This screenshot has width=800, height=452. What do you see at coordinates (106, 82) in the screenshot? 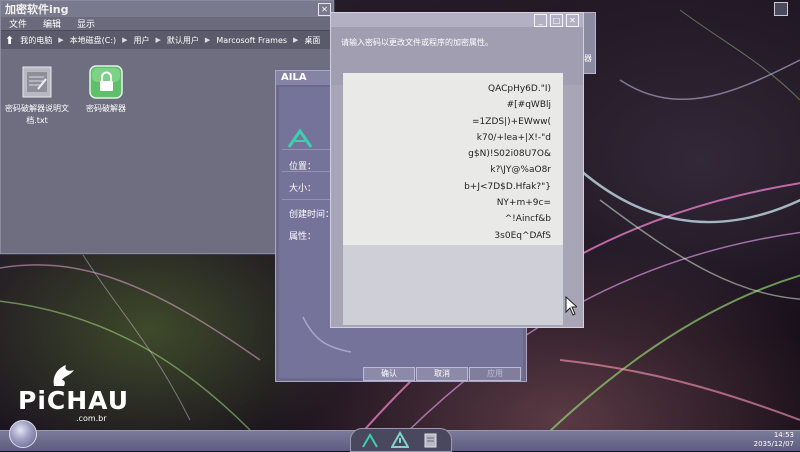
I see `lock-app-icon` at bounding box center [106, 82].